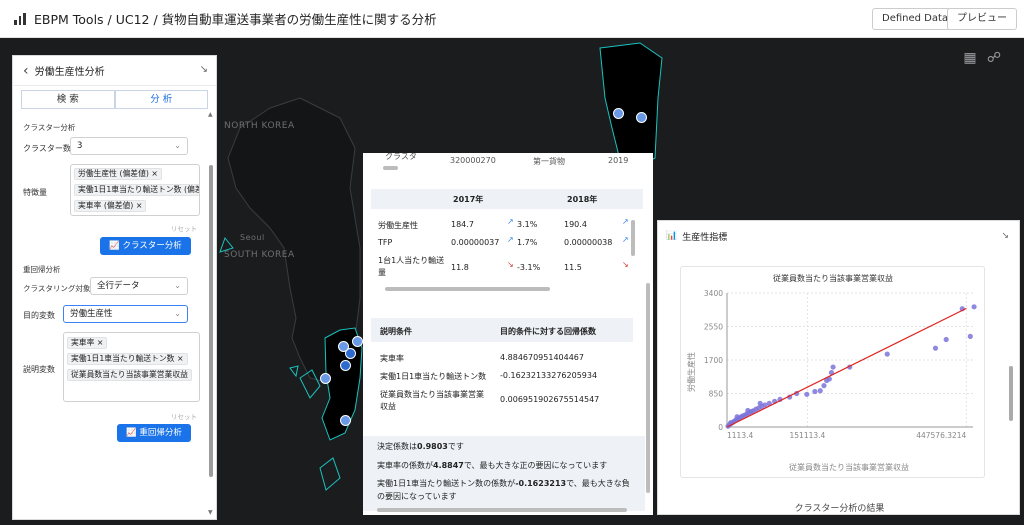 This screenshot has height=525, width=1024. I want to click on summary-line-negative-cont: の要因になっています, so click(417, 496).